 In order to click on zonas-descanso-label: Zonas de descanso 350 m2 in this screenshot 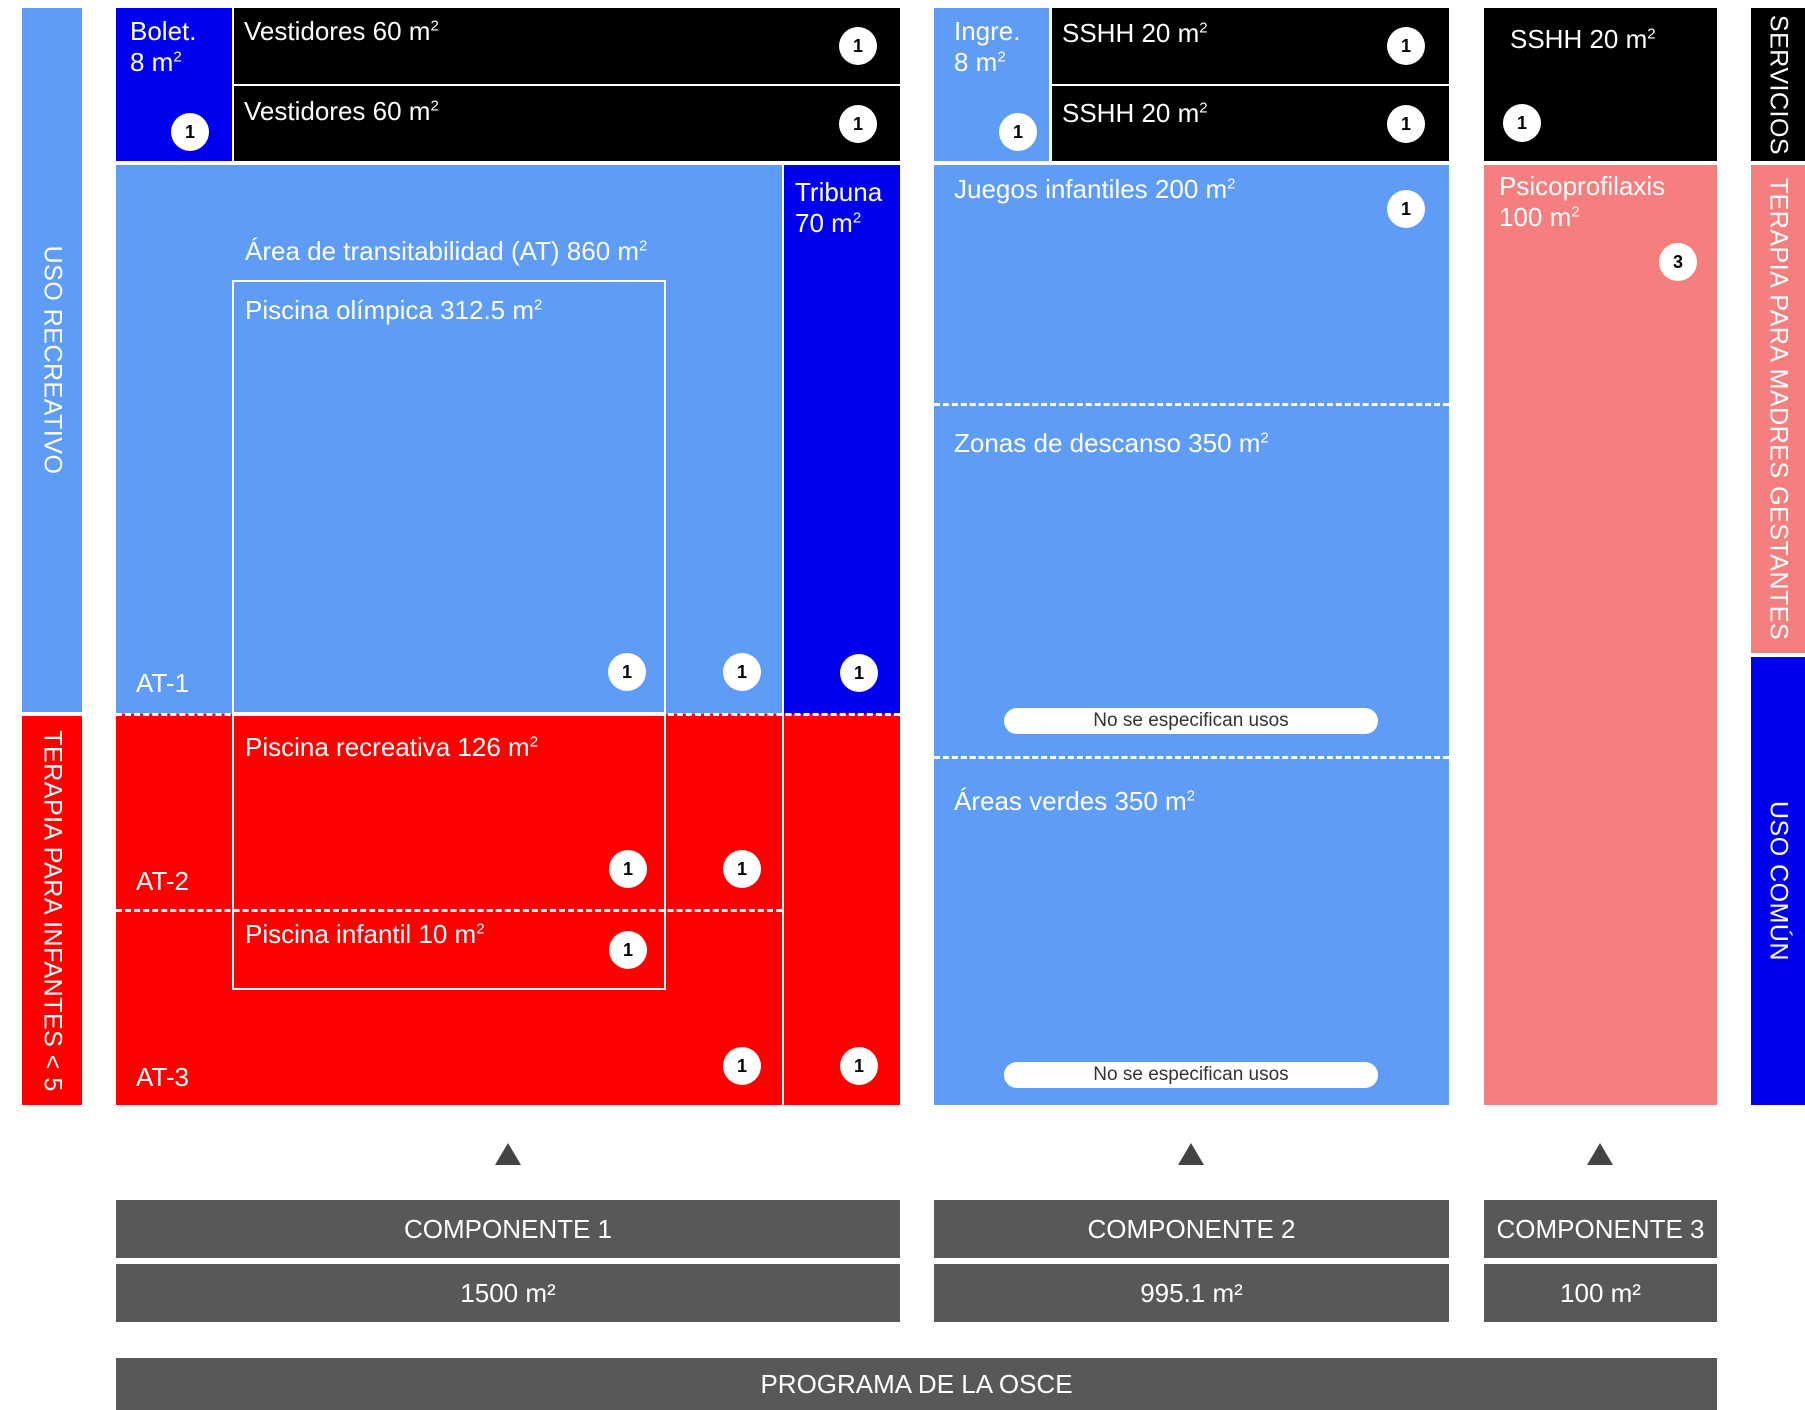, I will do `click(1111, 443)`.